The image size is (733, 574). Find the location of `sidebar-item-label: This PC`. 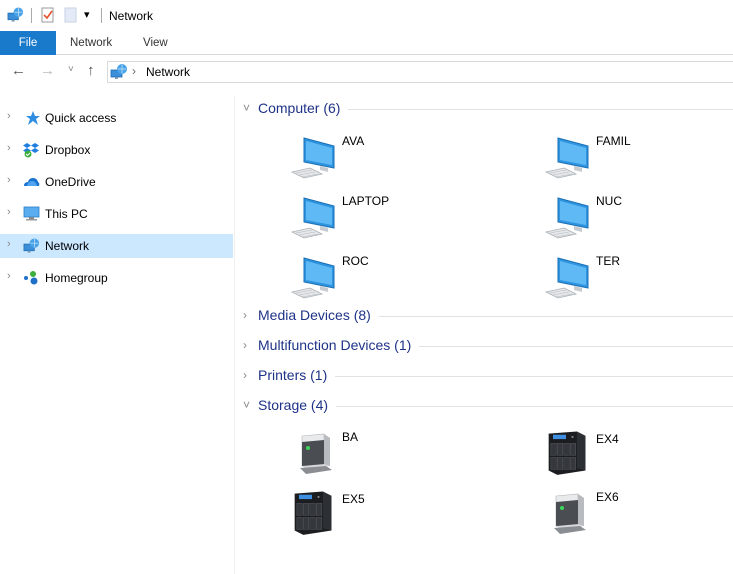

sidebar-item-label: This PC is located at coordinates (66, 214).